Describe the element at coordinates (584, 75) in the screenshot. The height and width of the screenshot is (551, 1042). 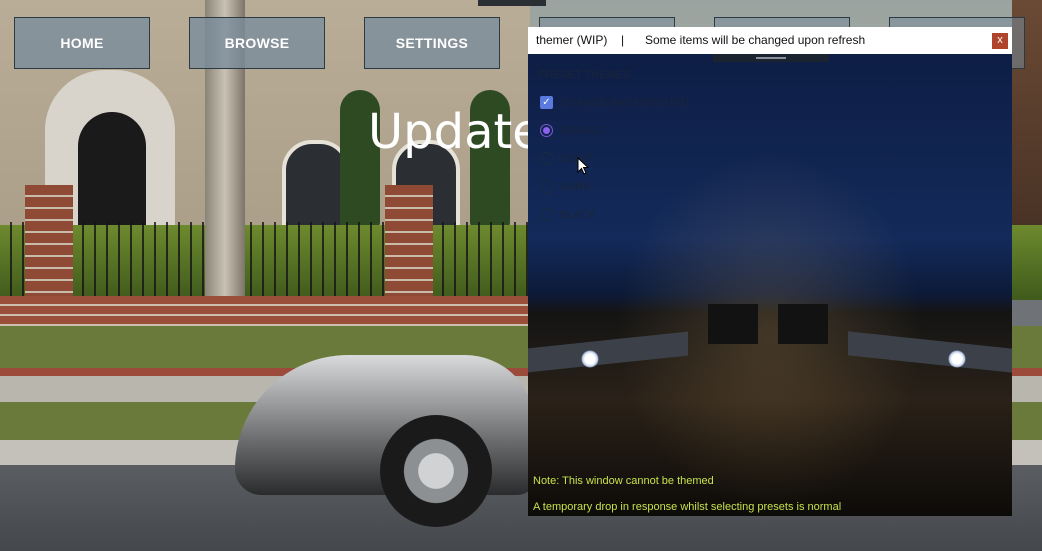
I see `preset-themes-heading: PRESET THEMES` at that location.